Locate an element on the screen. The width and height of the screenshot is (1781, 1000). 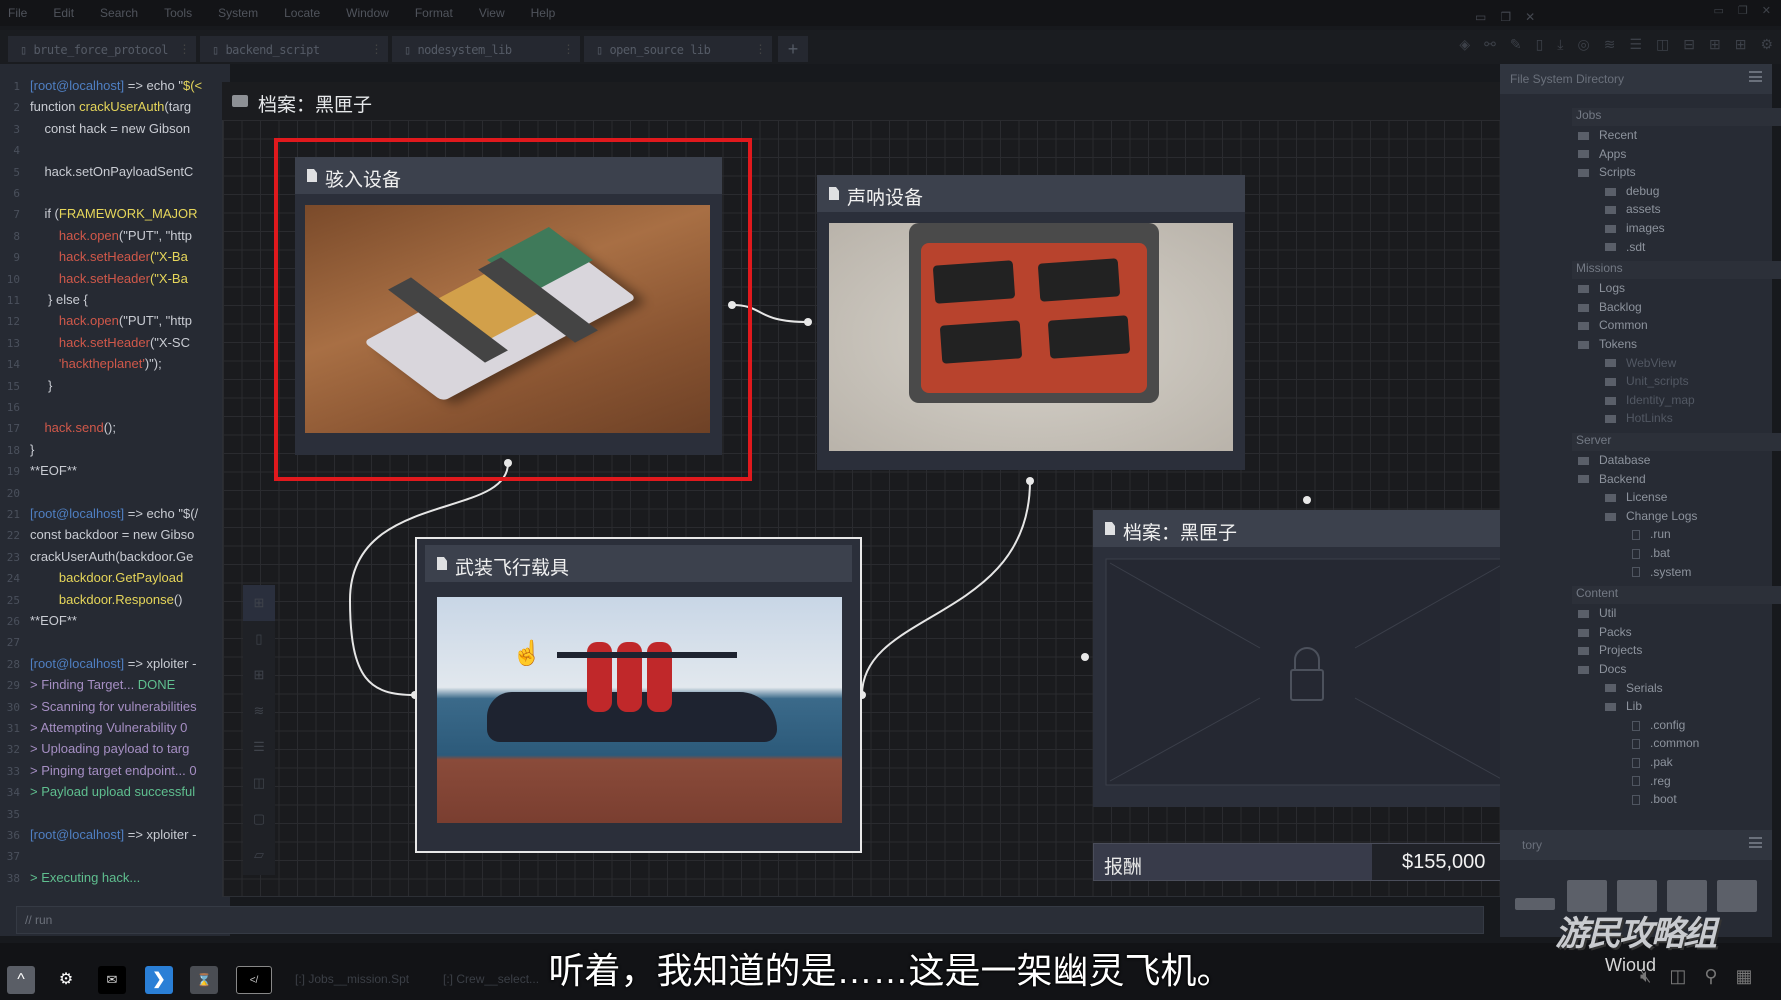
tree-label: Server is located at coordinates (1594, 440).